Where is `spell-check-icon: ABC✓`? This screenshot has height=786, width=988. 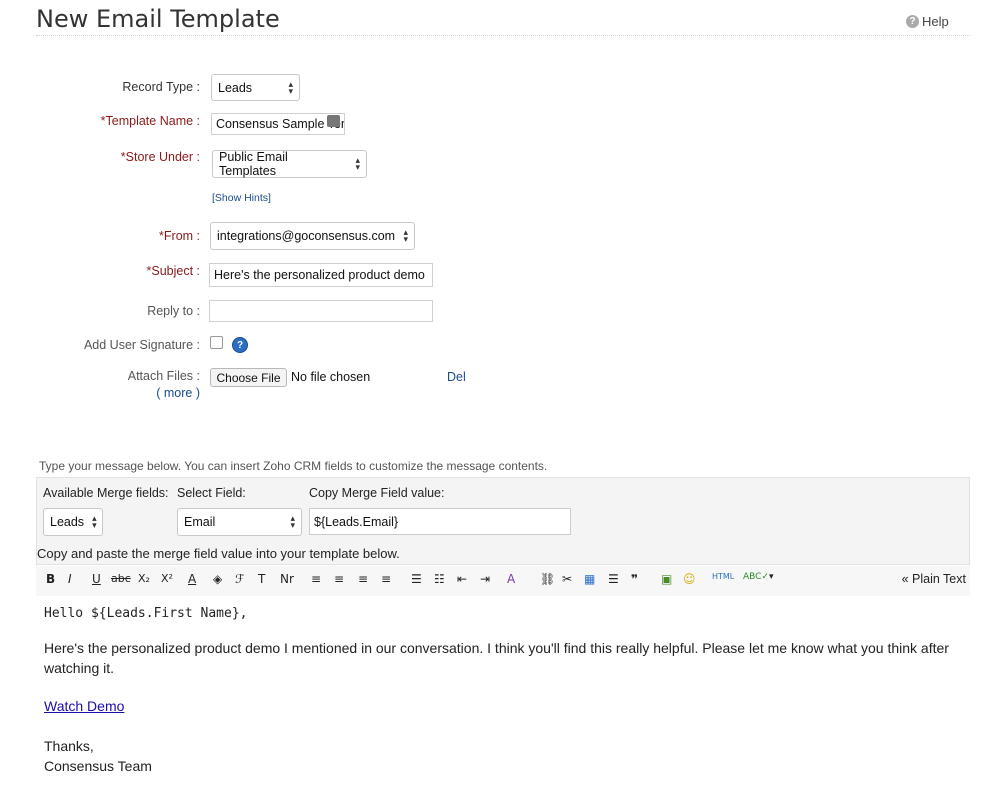
spell-check-icon: ABC✓ is located at coordinates (756, 577).